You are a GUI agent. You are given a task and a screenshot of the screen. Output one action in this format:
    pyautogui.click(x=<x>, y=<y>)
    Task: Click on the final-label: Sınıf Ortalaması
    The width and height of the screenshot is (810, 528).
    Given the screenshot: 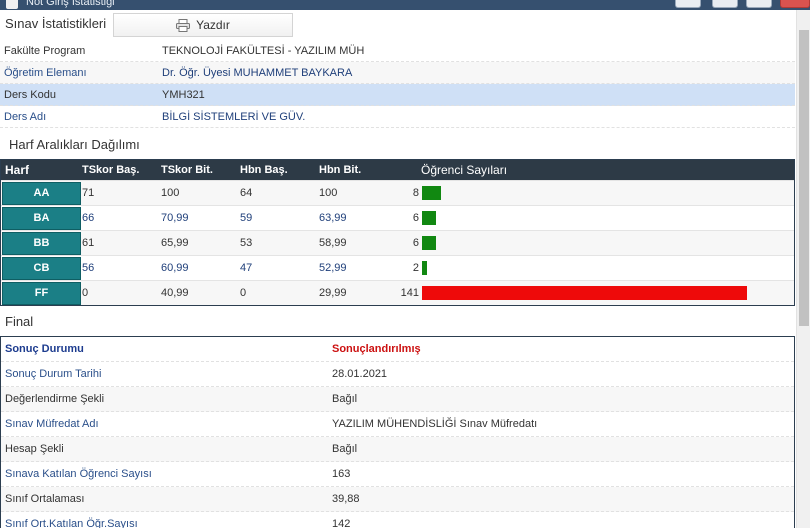 What is the action you would take?
    pyautogui.click(x=45, y=499)
    